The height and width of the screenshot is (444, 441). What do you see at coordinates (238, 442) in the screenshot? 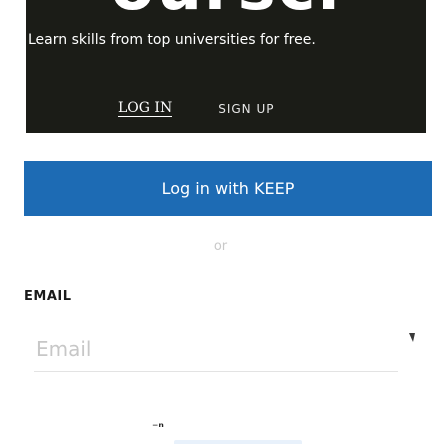
I see `partial-button-edge` at bounding box center [238, 442].